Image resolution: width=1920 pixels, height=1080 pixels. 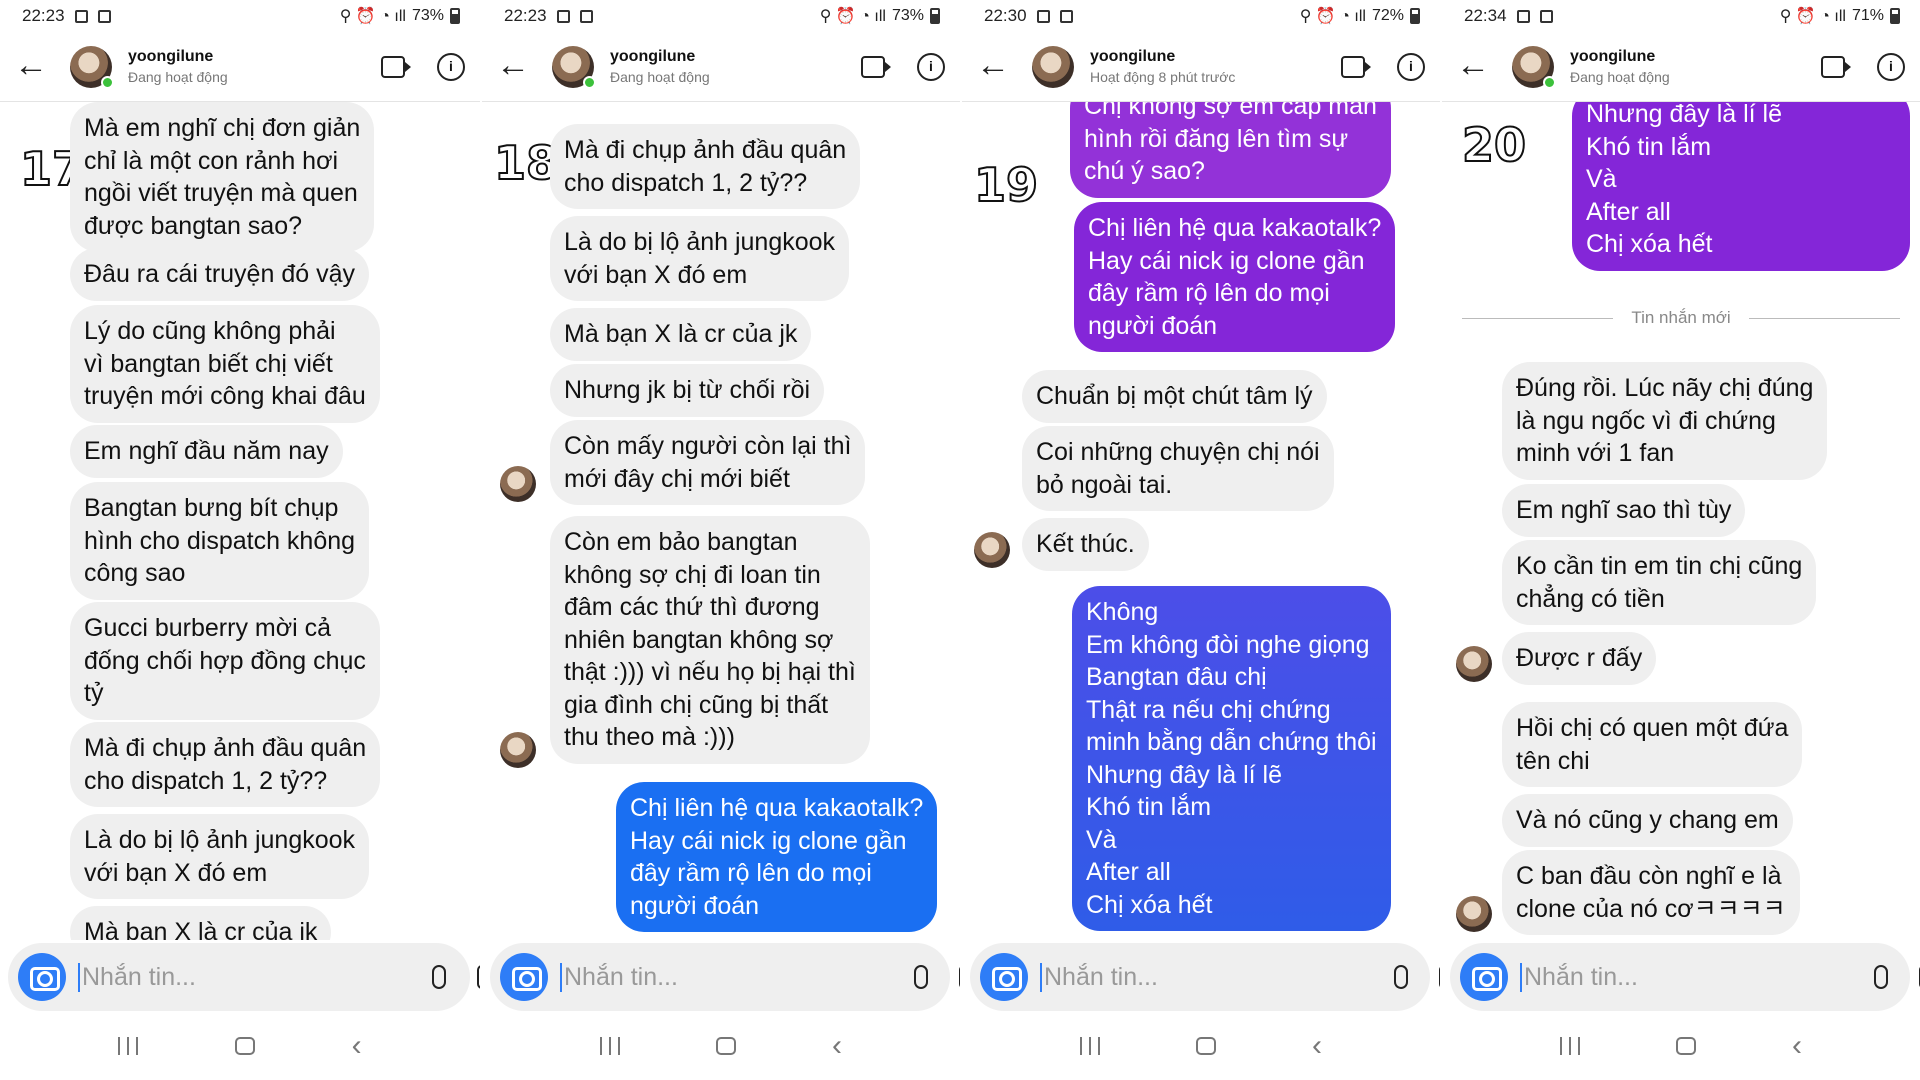 I want to click on message-composer, so click(x=725, y=977).